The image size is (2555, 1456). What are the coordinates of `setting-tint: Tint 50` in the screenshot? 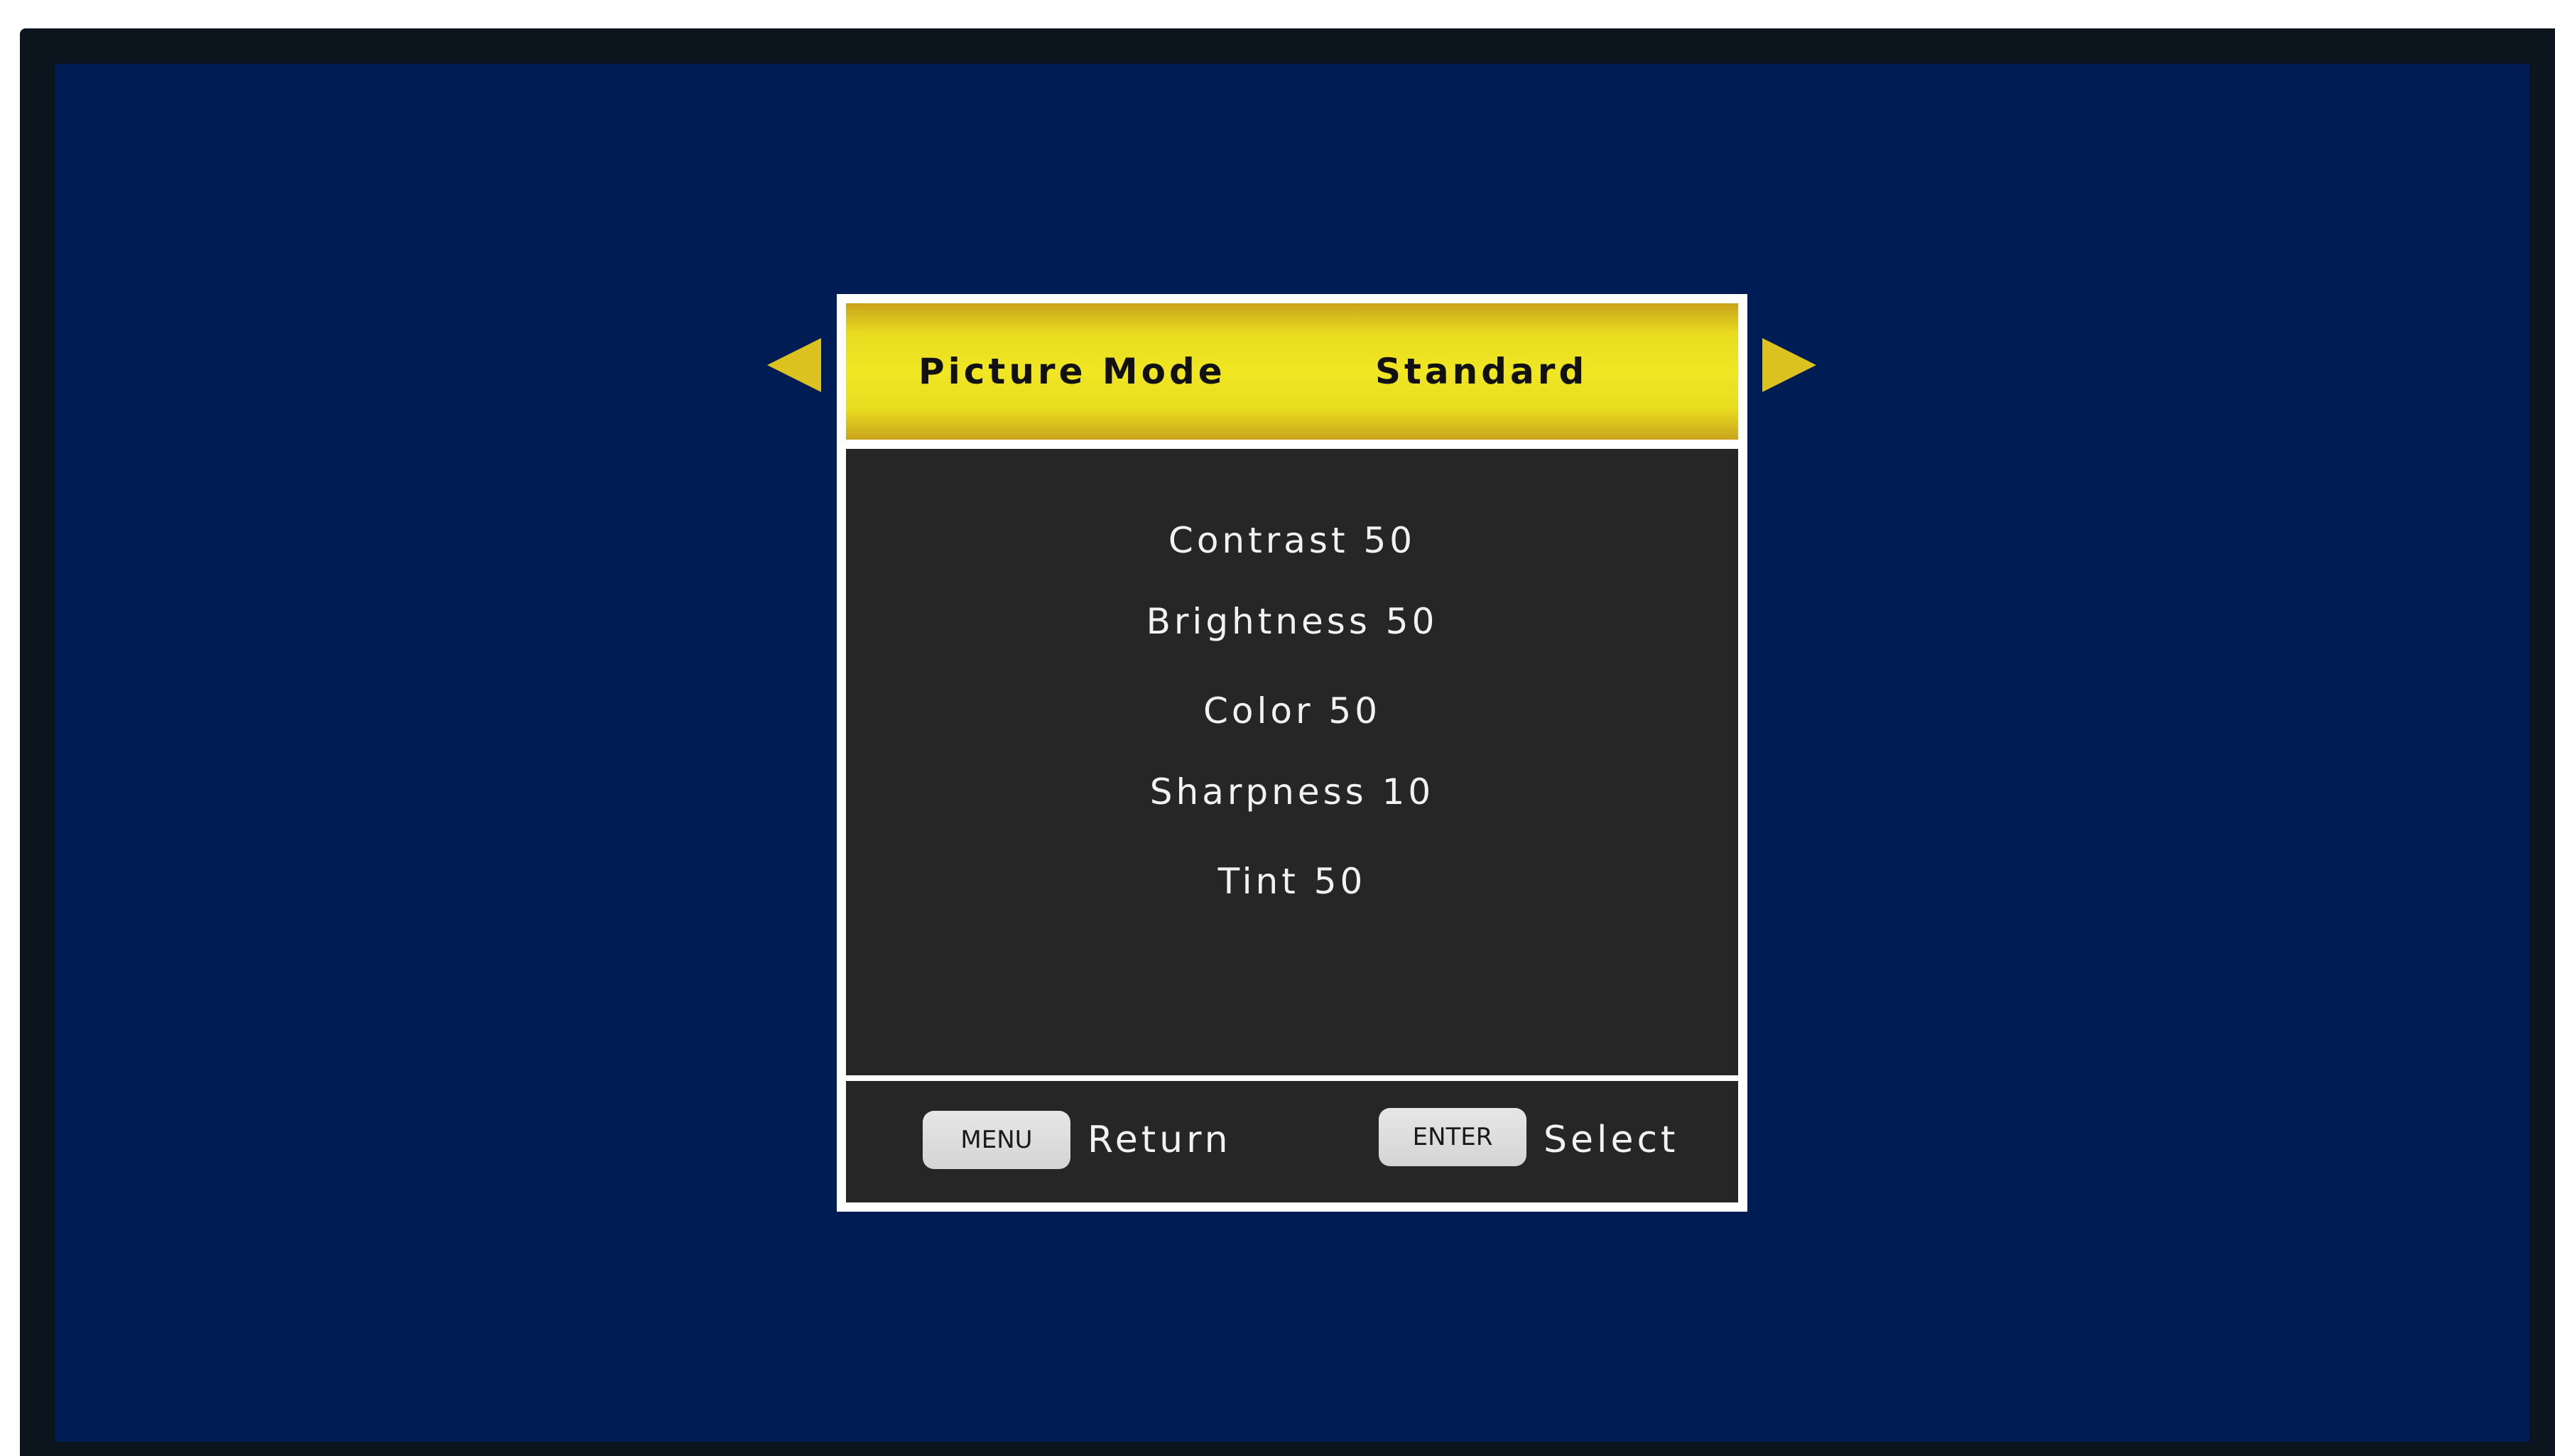 It's located at (1292, 881).